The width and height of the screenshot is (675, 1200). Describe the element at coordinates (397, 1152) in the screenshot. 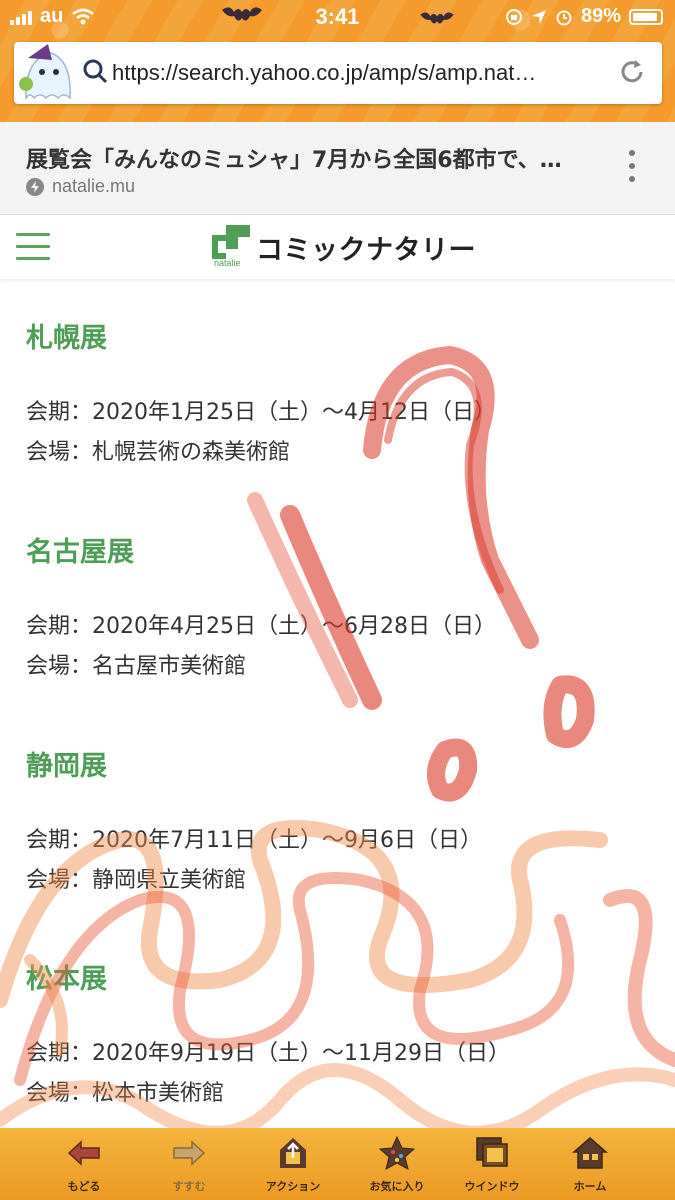

I see `star-icon` at that location.